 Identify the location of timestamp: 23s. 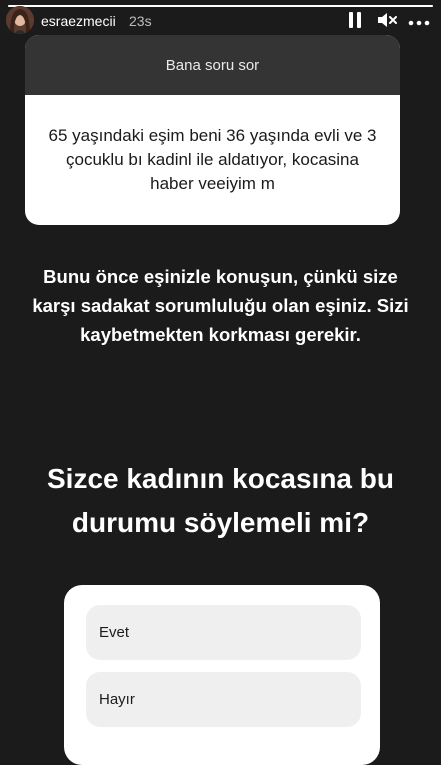
(140, 21).